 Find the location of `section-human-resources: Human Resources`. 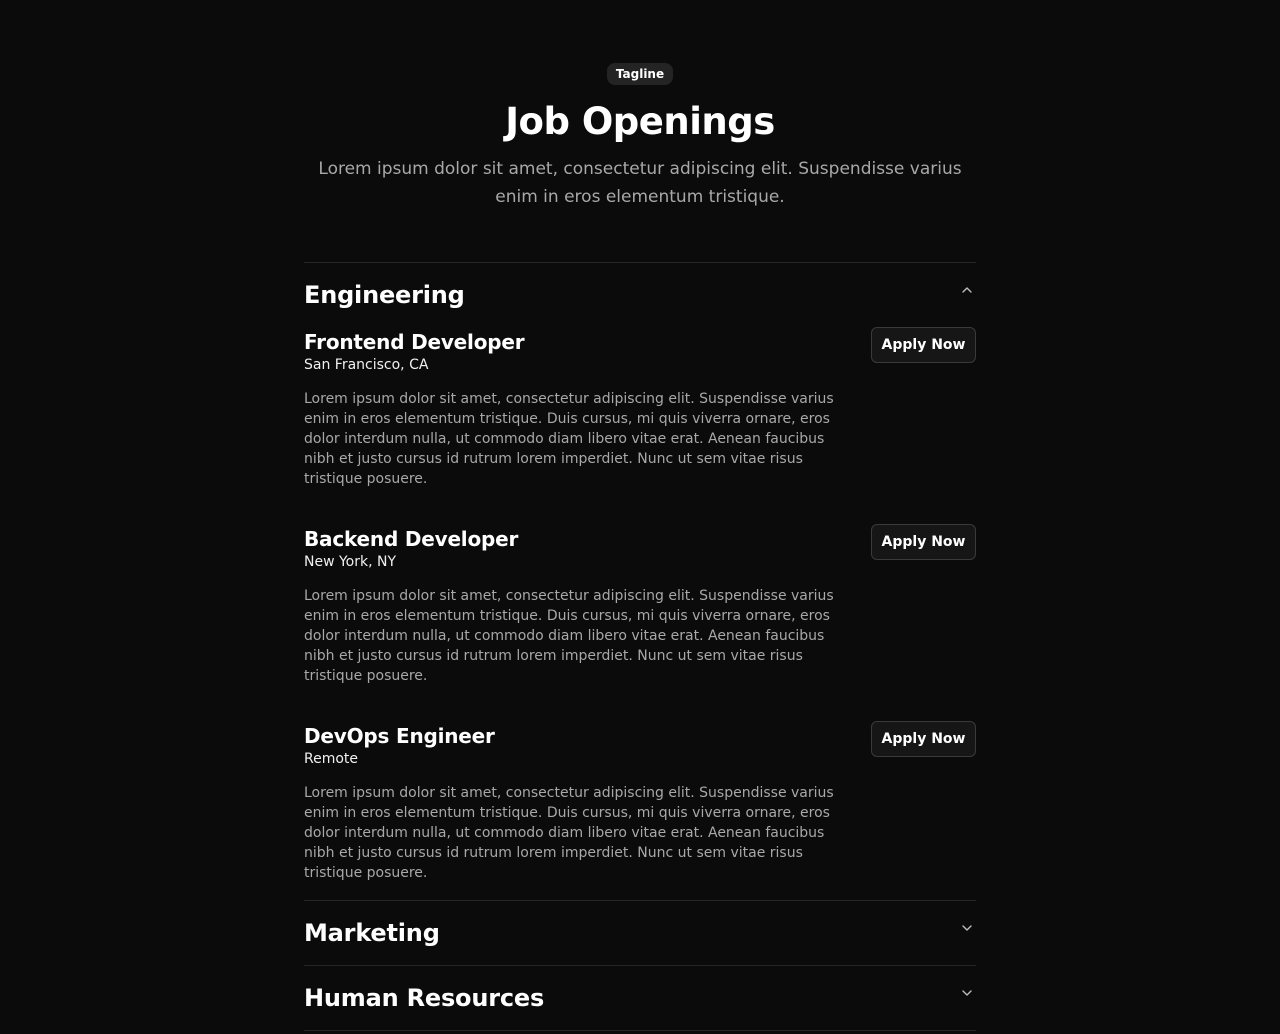

section-human-resources: Human Resources is located at coordinates (640, 998).